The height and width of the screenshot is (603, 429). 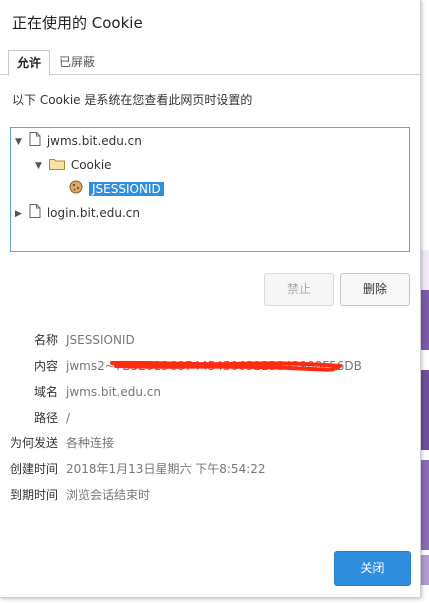 What do you see at coordinates (33, 469) in the screenshot?
I see `detail-label: 创建时间` at bounding box center [33, 469].